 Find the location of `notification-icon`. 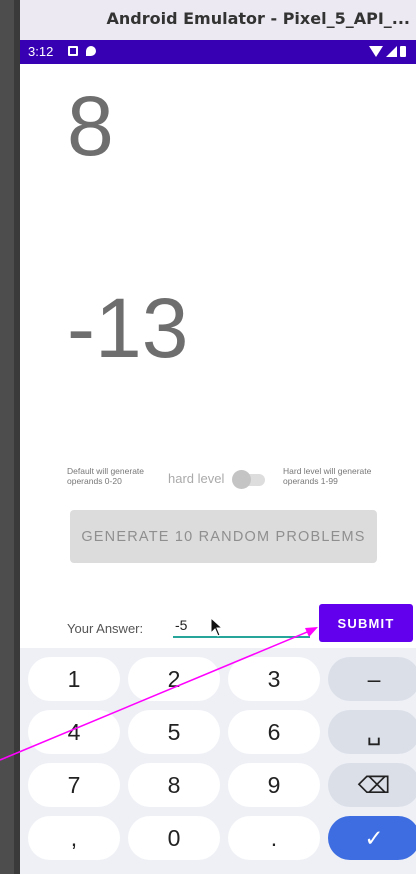

notification-icon is located at coordinates (73, 51).